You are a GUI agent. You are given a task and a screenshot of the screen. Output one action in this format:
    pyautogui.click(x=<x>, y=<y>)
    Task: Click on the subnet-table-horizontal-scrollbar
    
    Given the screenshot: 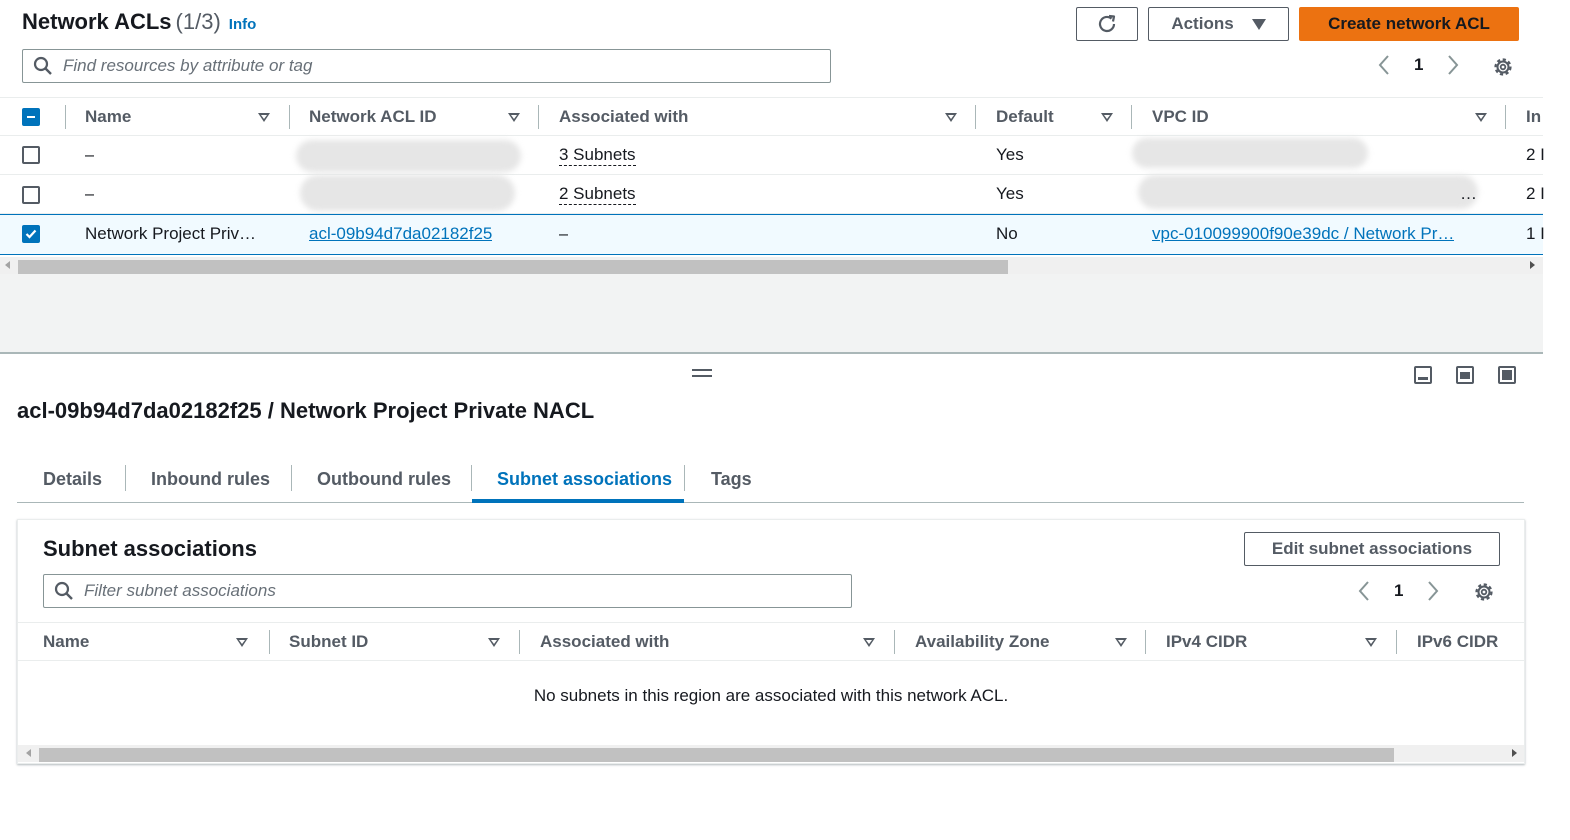 What is the action you would take?
    pyautogui.click(x=771, y=753)
    